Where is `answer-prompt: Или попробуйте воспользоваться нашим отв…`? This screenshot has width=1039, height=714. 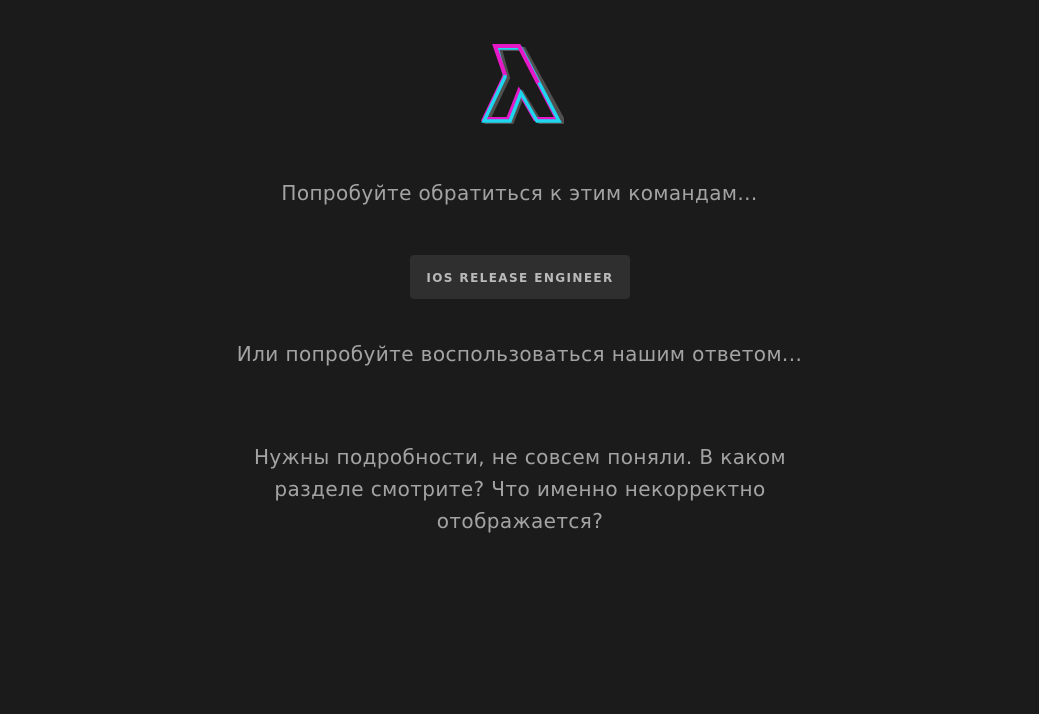
answer-prompt: Или попробуйте воспользоваться нашим отв… is located at coordinates (519, 354).